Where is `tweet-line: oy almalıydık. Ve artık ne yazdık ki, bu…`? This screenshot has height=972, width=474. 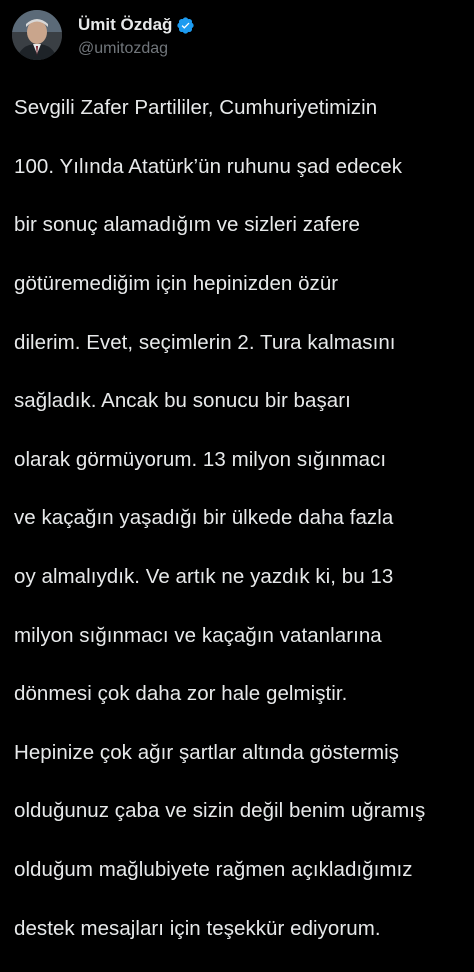
tweet-line: oy almalıydık. Ve artık ne yazdık ki, bu… is located at coordinates (204, 577).